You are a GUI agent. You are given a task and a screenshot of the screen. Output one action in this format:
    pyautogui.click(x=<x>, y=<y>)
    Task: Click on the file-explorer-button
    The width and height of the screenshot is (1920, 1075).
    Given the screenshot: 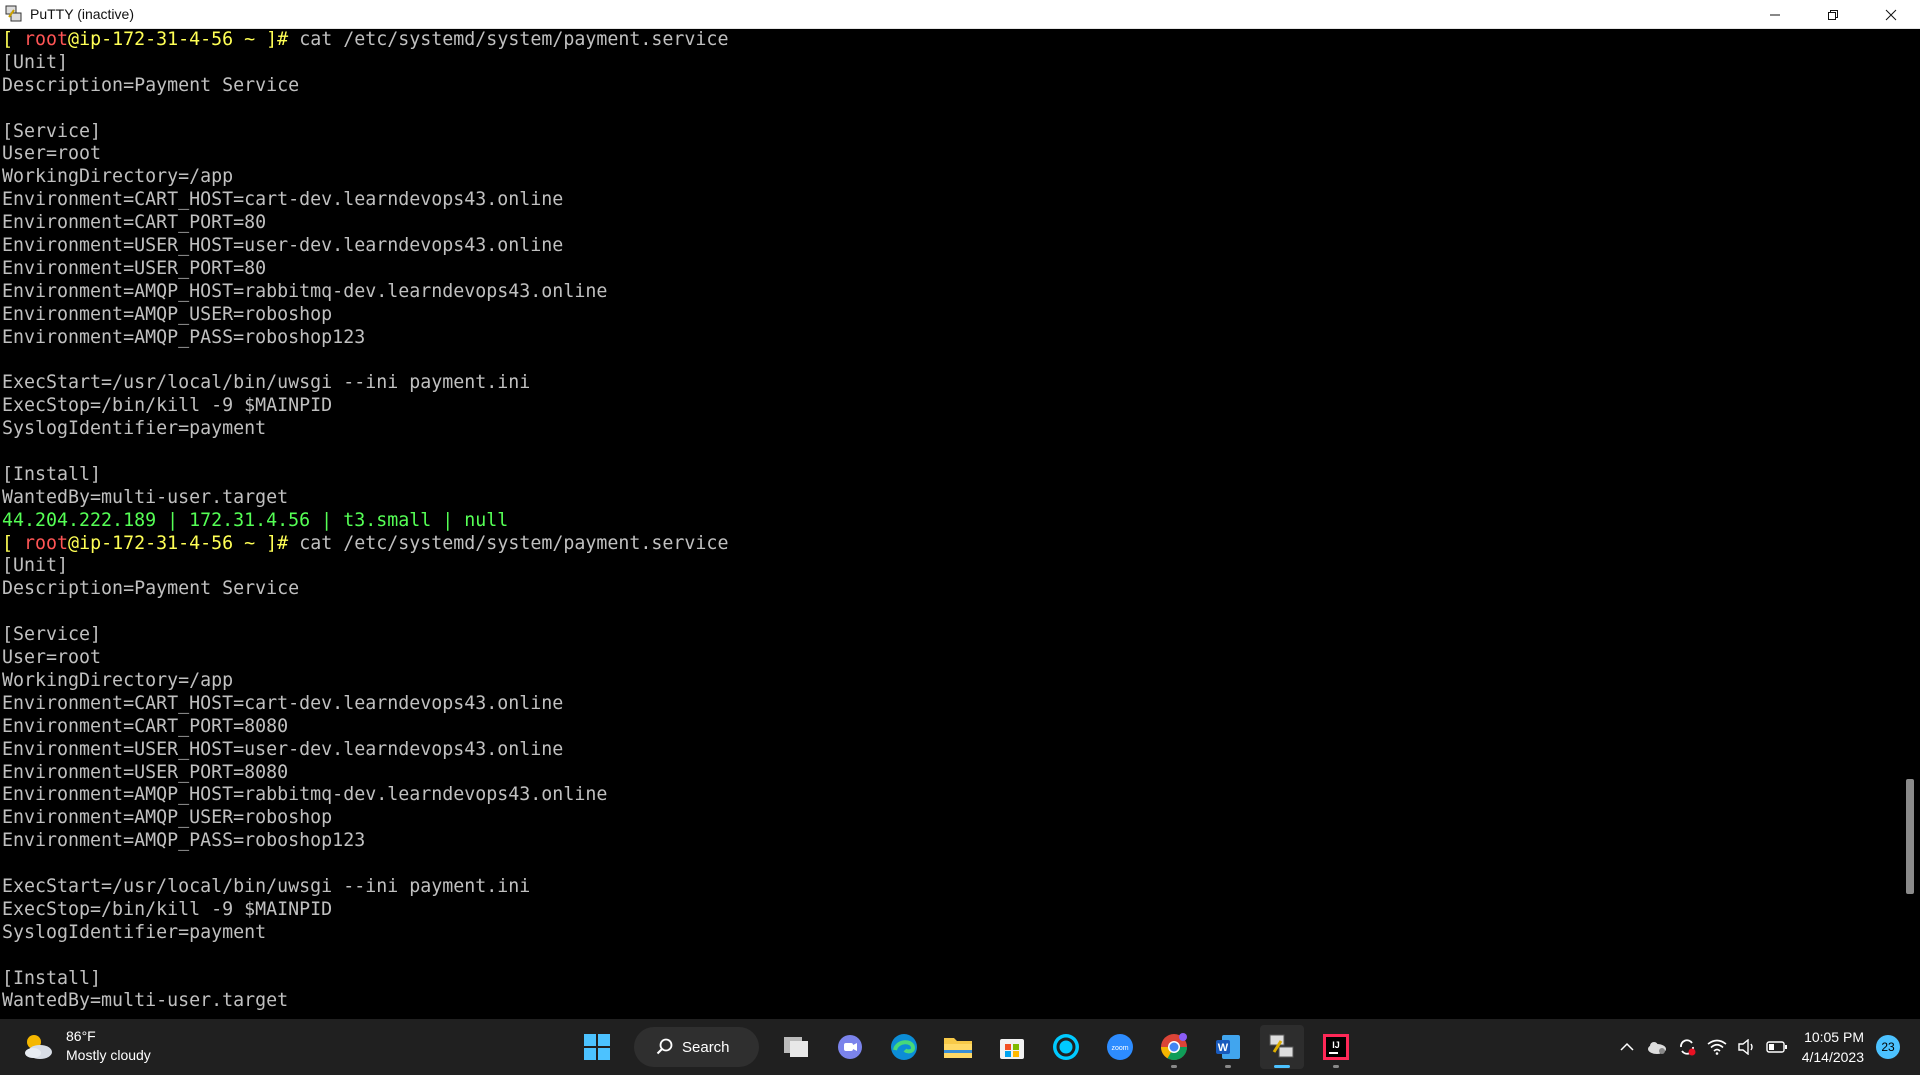 What is the action you would take?
    pyautogui.click(x=958, y=1047)
    